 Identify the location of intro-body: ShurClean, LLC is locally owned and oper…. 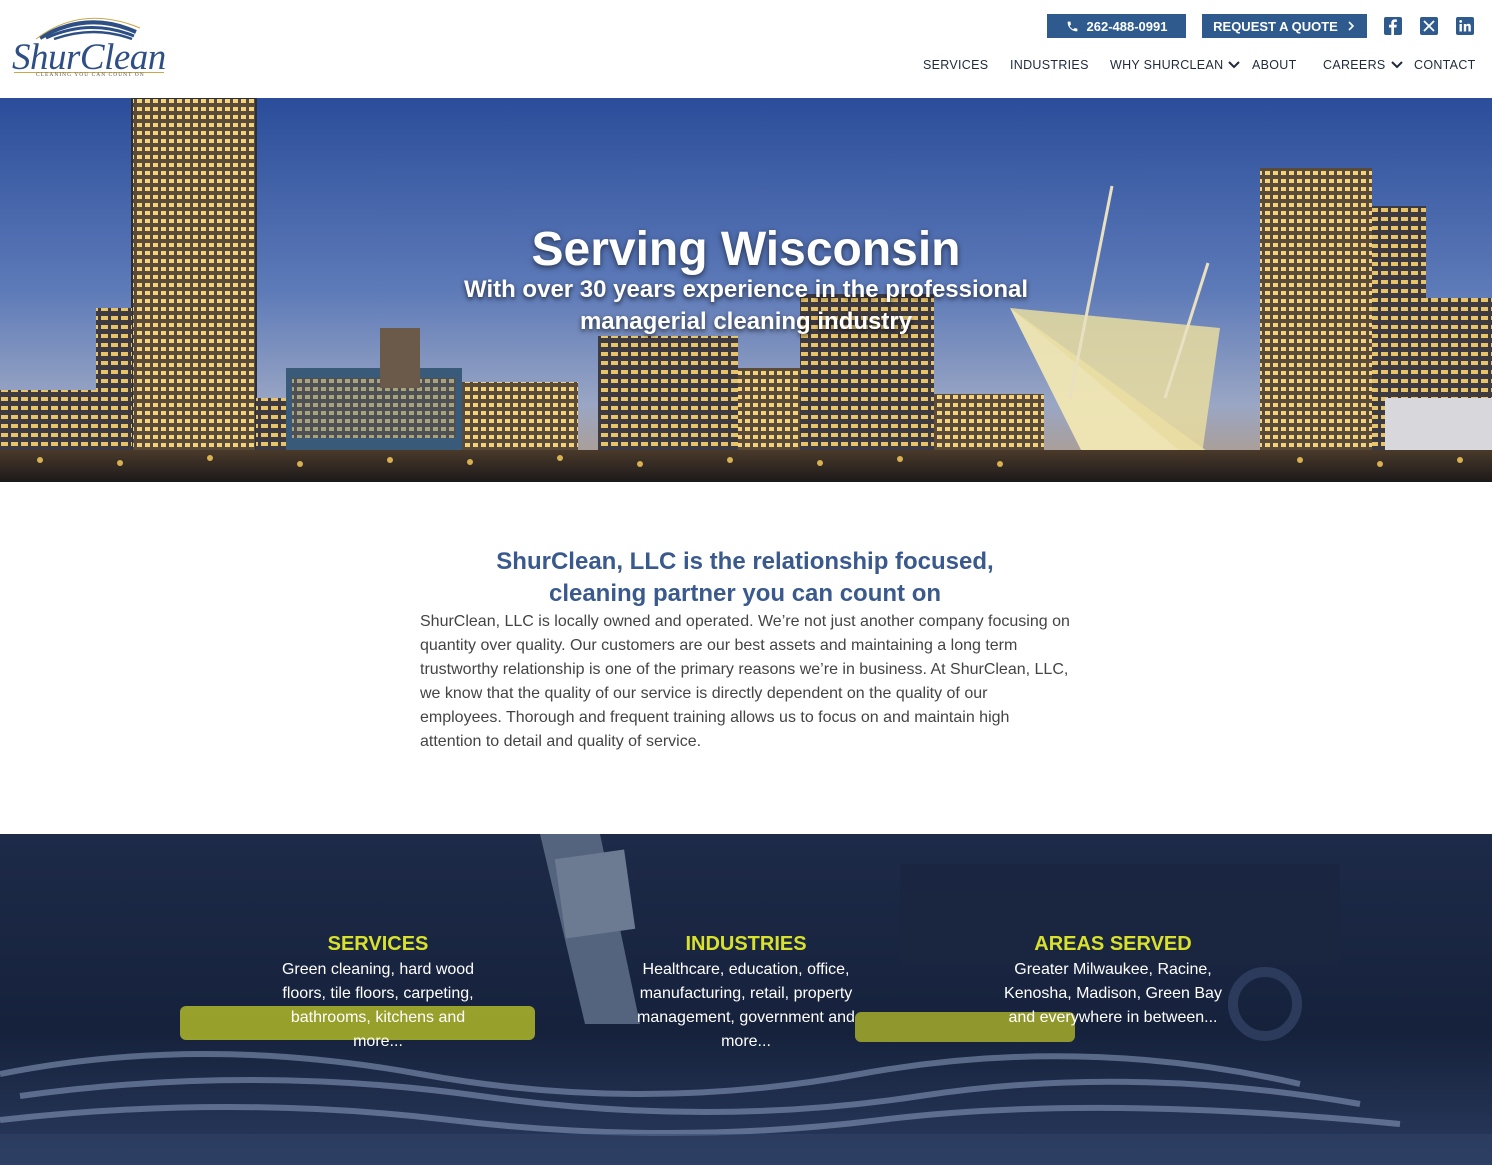
(745, 681).